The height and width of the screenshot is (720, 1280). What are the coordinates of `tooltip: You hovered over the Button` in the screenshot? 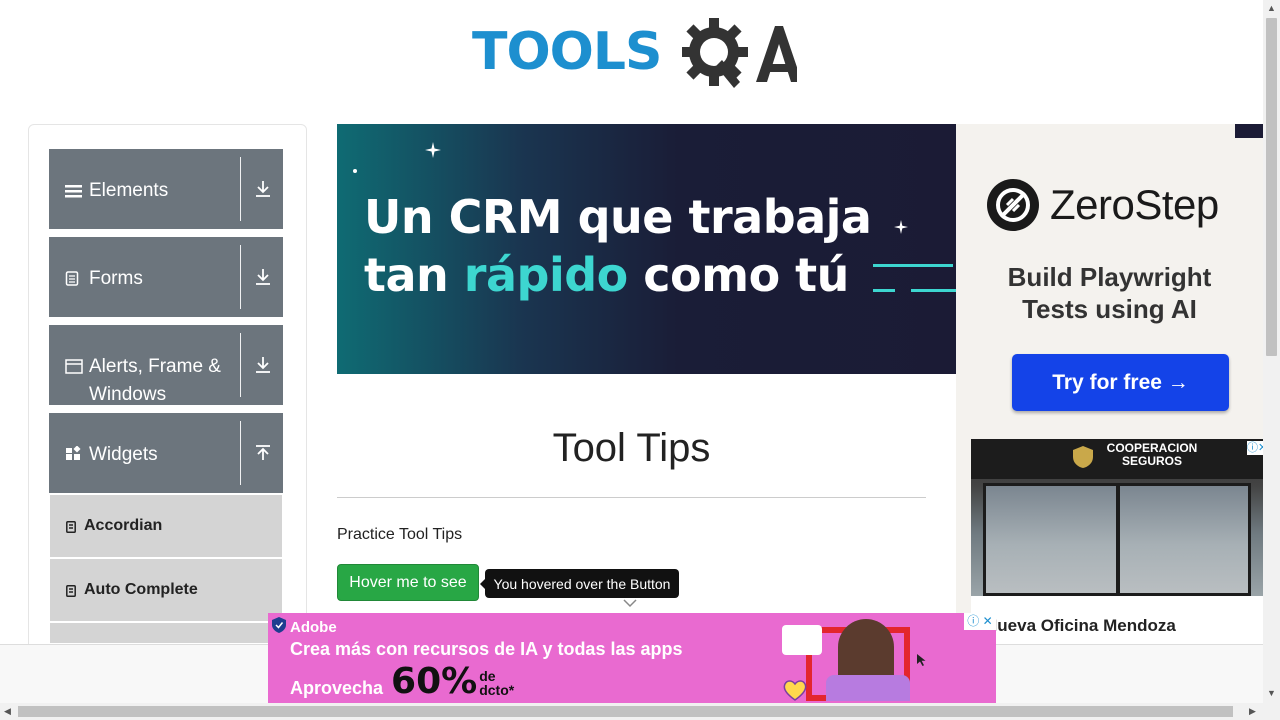 It's located at (582, 583).